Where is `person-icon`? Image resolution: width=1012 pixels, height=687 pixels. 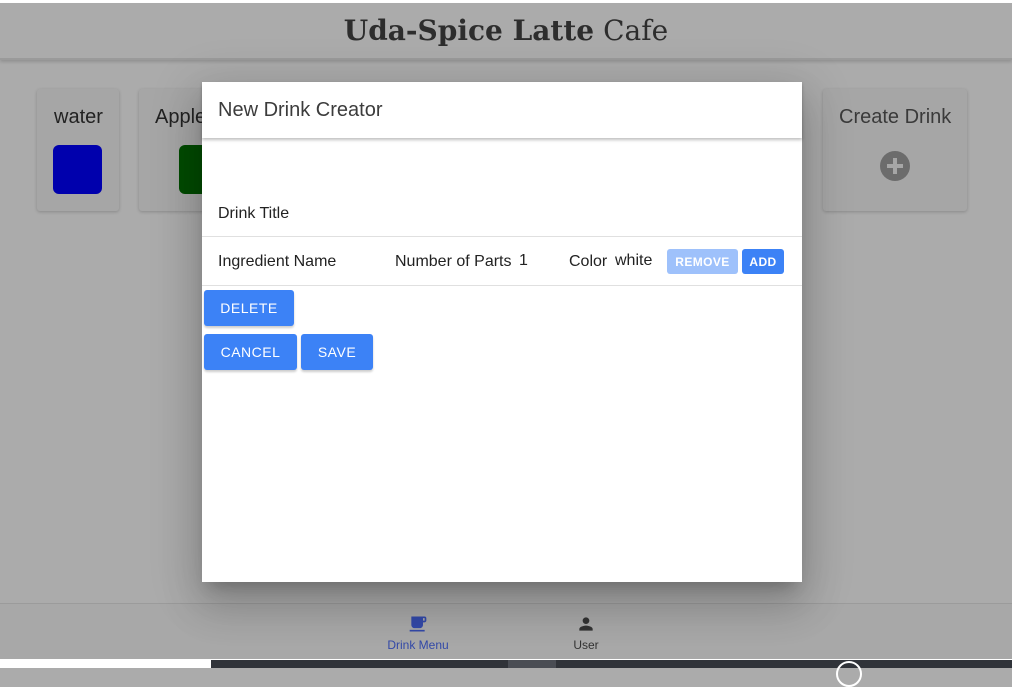
person-icon is located at coordinates (586, 624).